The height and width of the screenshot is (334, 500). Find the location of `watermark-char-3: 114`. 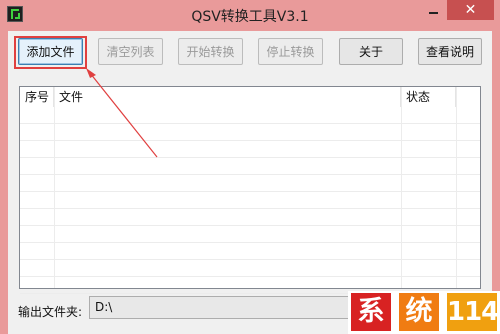

watermark-char-3: 114 is located at coordinates (473, 312).